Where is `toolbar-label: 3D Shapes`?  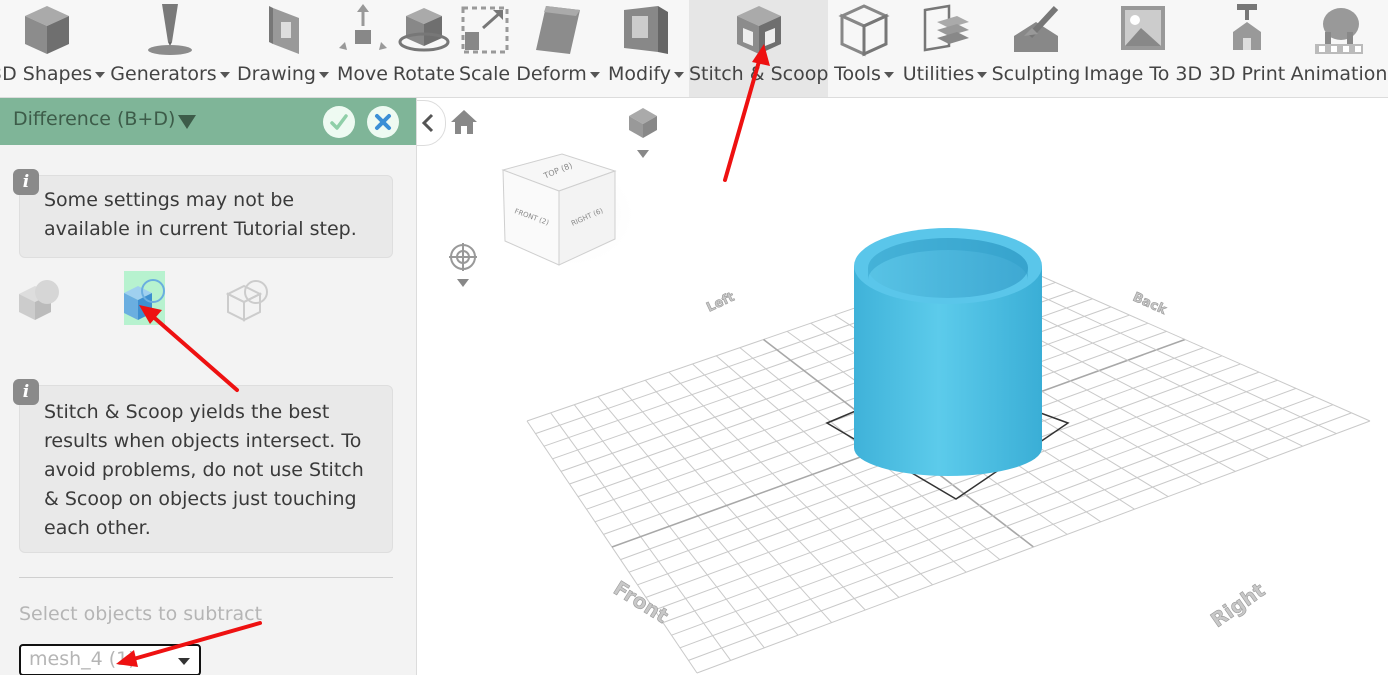 toolbar-label: 3D Shapes is located at coordinates (46, 74).